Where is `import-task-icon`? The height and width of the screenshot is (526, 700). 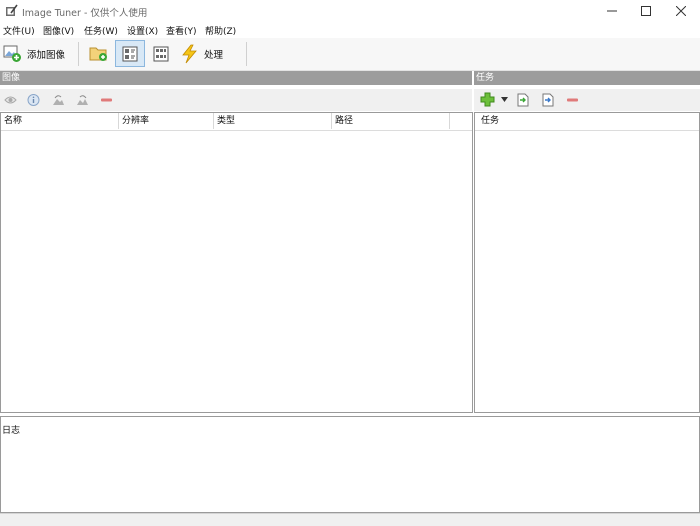
import-task-icon is located at coordinates (522, 100).